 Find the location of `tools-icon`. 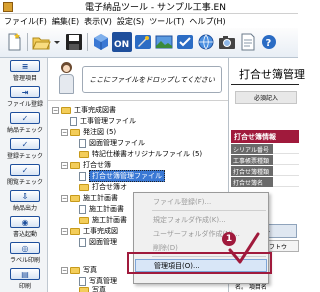

tools-icon is located at coordinates (143, 42).